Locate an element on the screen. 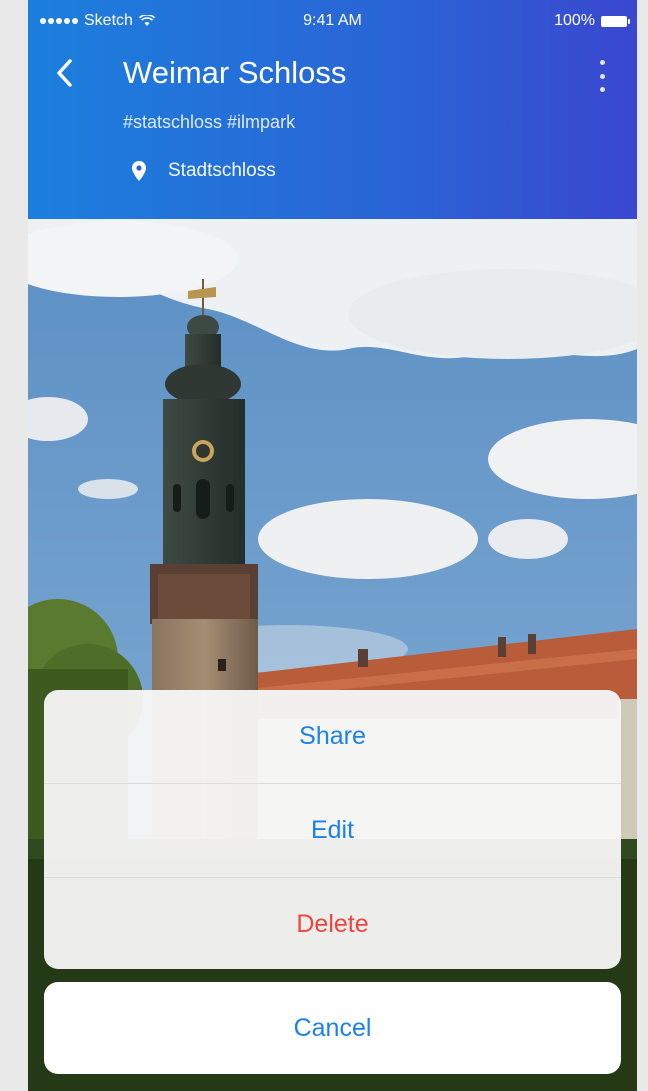 Image resolution: width=648 pixels, height=1091 pixels. battery-percent: 100% is located at coordinates (574, 20).